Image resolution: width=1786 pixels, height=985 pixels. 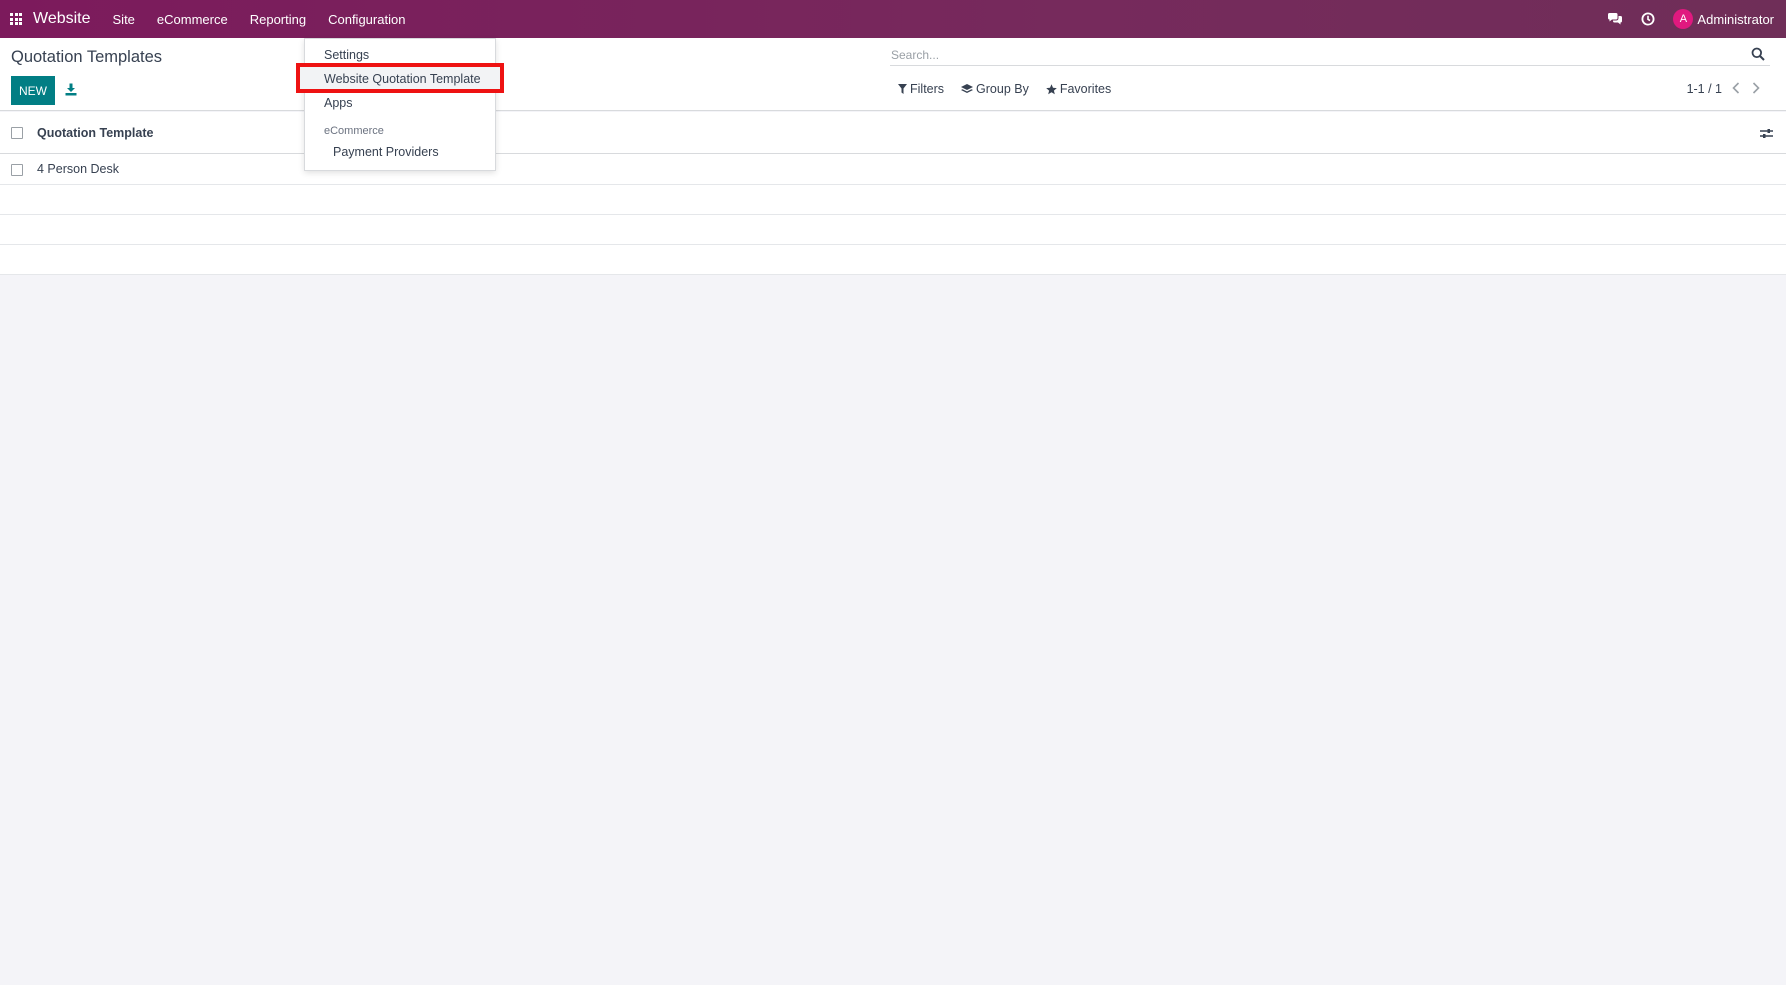 I want to click on filters-label: Filters, so click(x=927, y=89).